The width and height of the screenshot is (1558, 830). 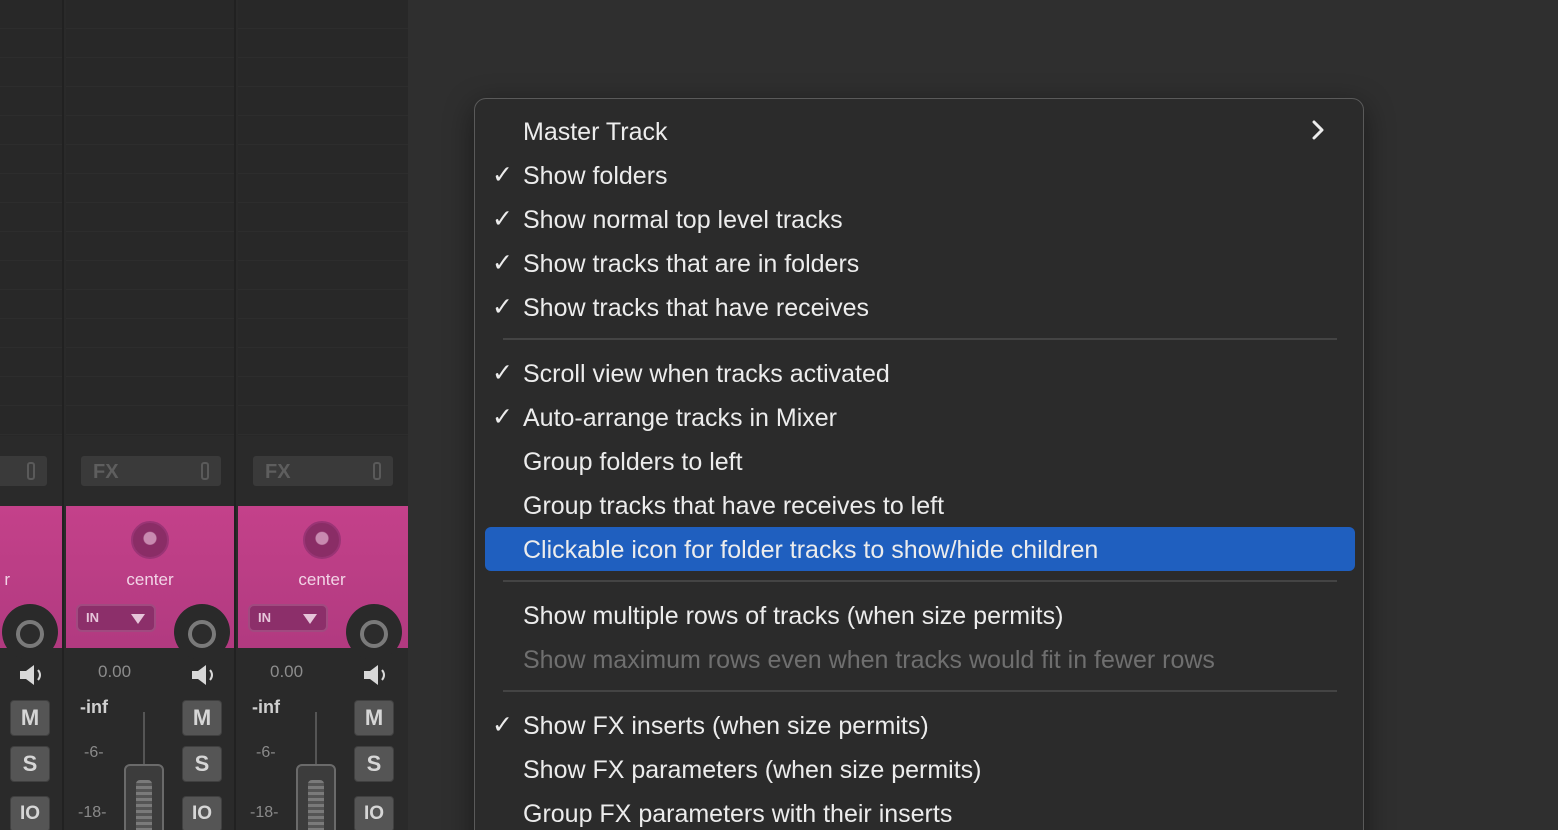 I want to click on menu-item-group-fx-parameters: Group FX parameters with their inserts, so click(x=920, y=810).